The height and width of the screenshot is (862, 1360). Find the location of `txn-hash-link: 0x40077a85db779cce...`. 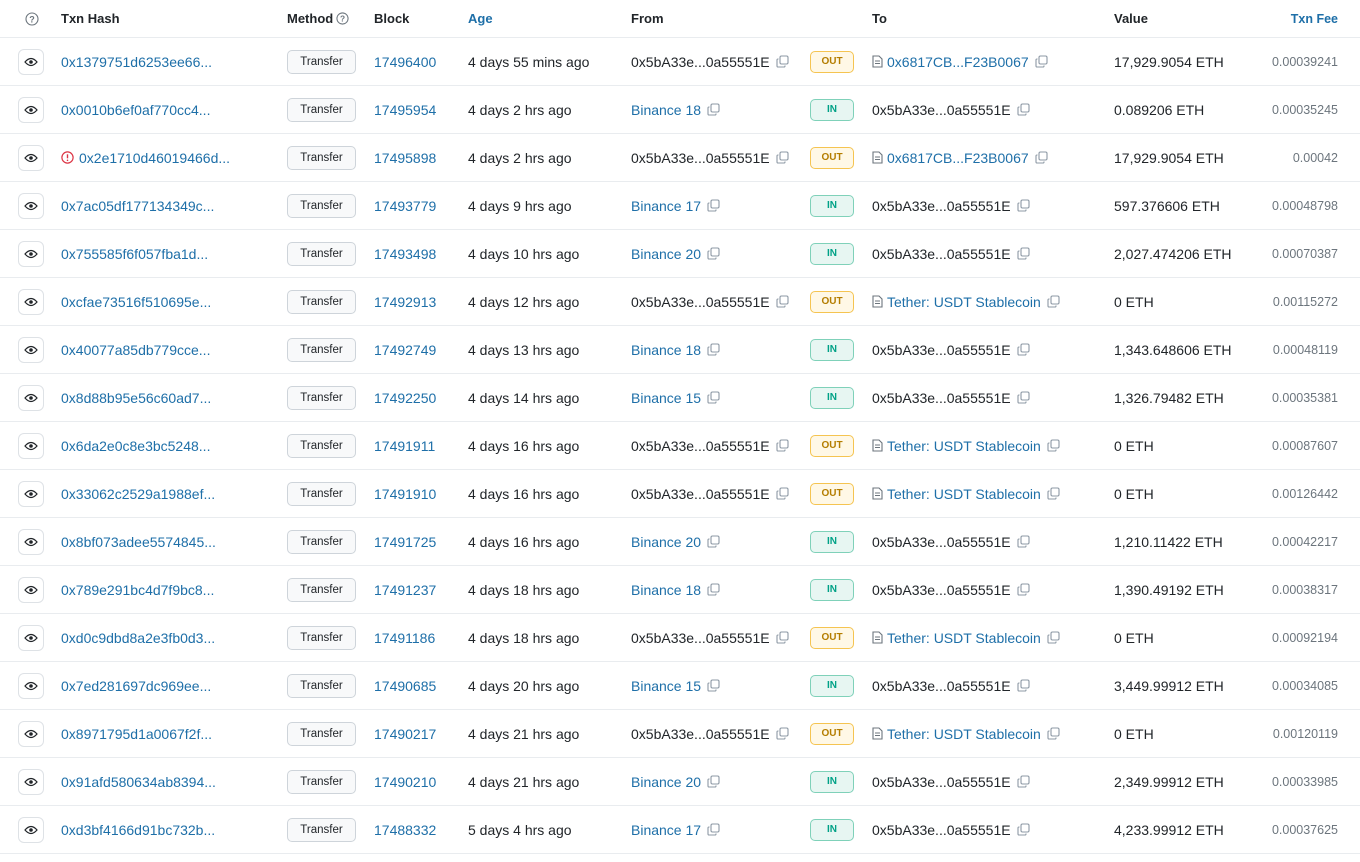

txn-hash-link: 0x40077a85db779cce... is located at coordinates (135, 350).